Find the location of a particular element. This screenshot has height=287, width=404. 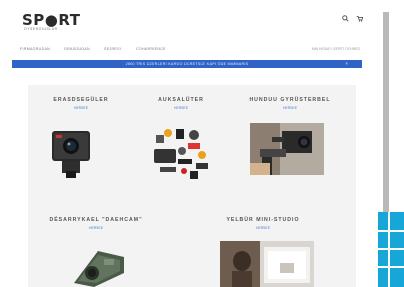

accessory-kit-image is located at coordinates (182, 153).